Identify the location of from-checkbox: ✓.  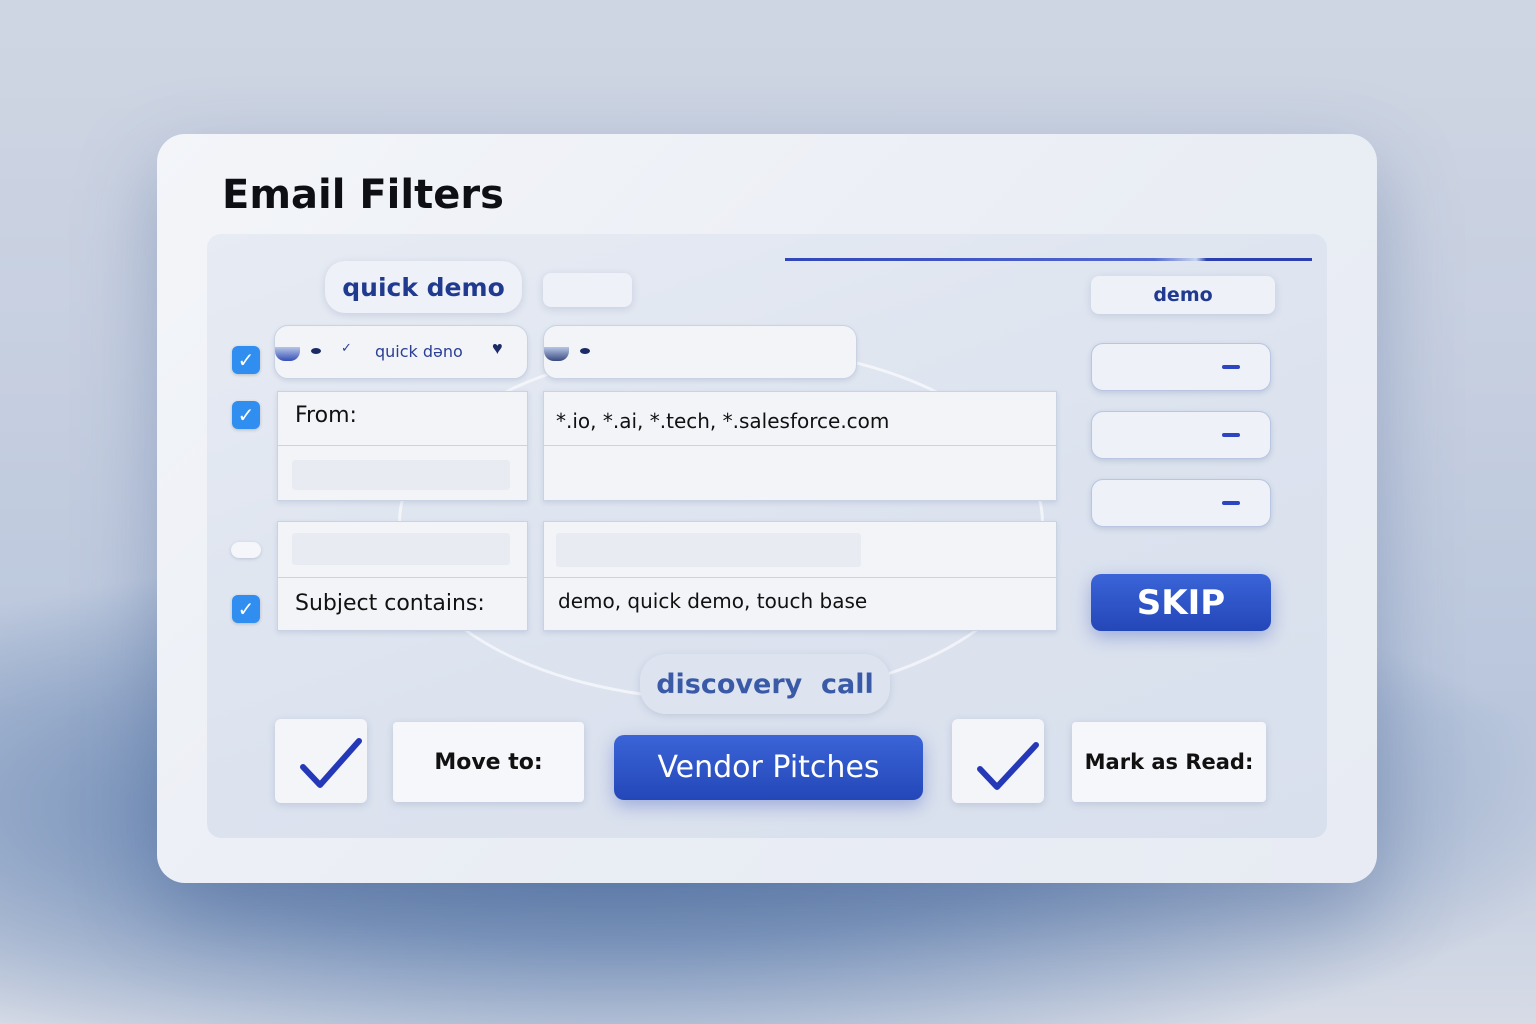
(246, 415).